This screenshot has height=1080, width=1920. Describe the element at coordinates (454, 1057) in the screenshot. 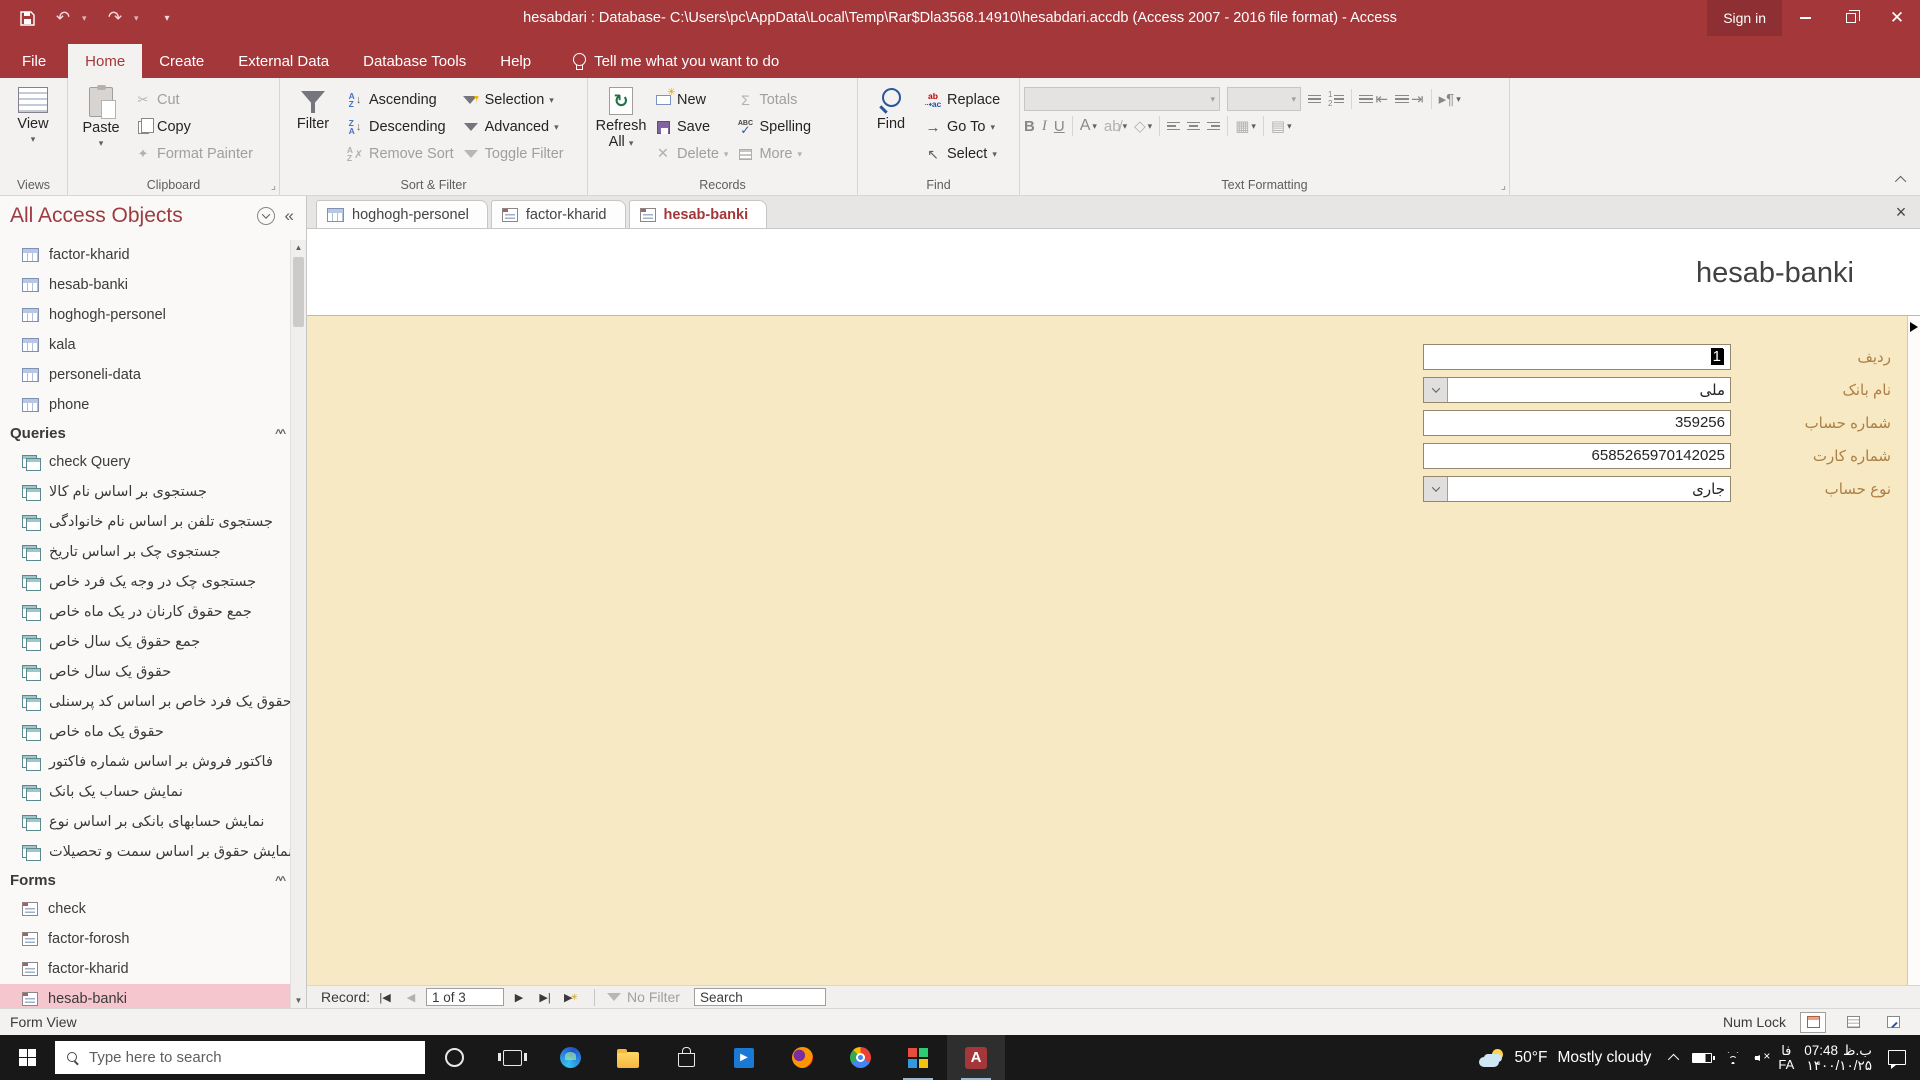

I see `cortana-button` at that location.